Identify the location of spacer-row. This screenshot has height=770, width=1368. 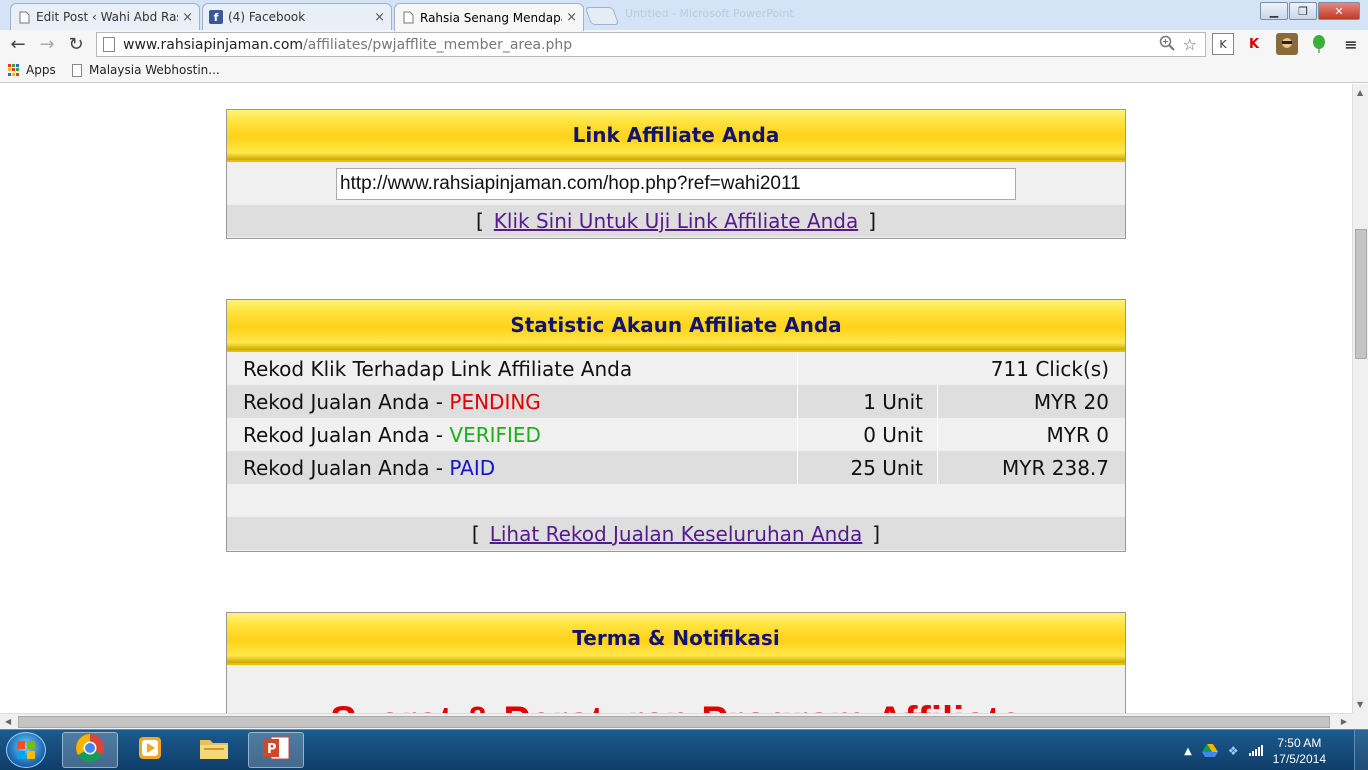
(676, 500).